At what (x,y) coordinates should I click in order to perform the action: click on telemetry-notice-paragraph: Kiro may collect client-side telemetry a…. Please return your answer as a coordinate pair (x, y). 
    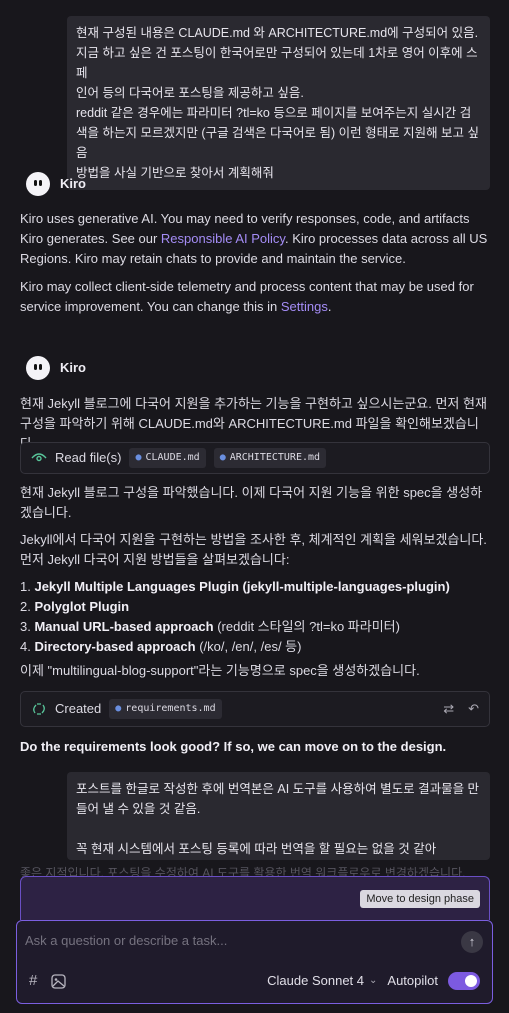
    Looking at the image, I should click on (247, 296).